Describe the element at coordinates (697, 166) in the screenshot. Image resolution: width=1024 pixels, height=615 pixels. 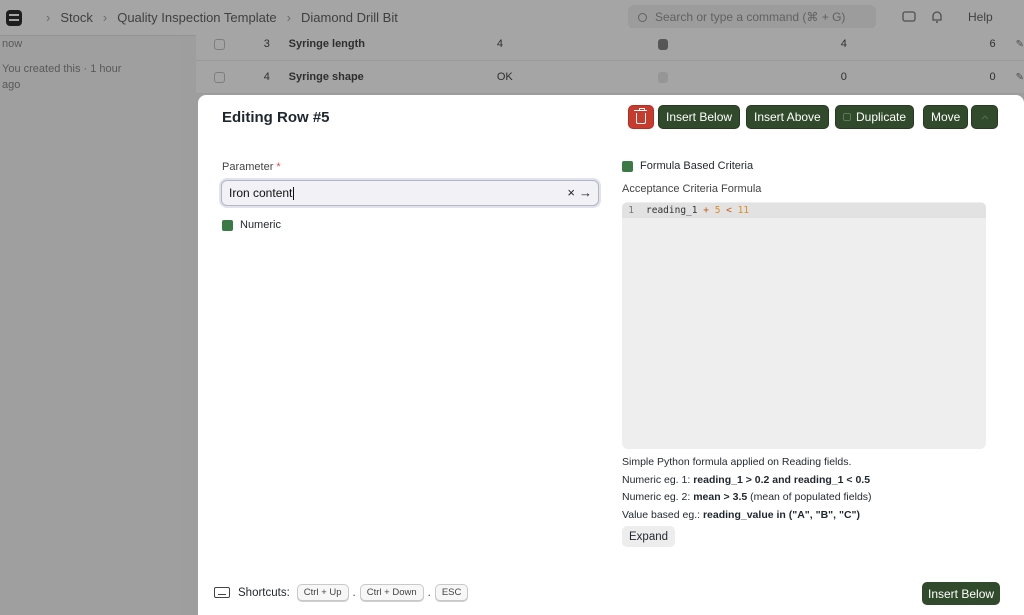
I see `formula-based-label: Formula Based Criteria` at that location.